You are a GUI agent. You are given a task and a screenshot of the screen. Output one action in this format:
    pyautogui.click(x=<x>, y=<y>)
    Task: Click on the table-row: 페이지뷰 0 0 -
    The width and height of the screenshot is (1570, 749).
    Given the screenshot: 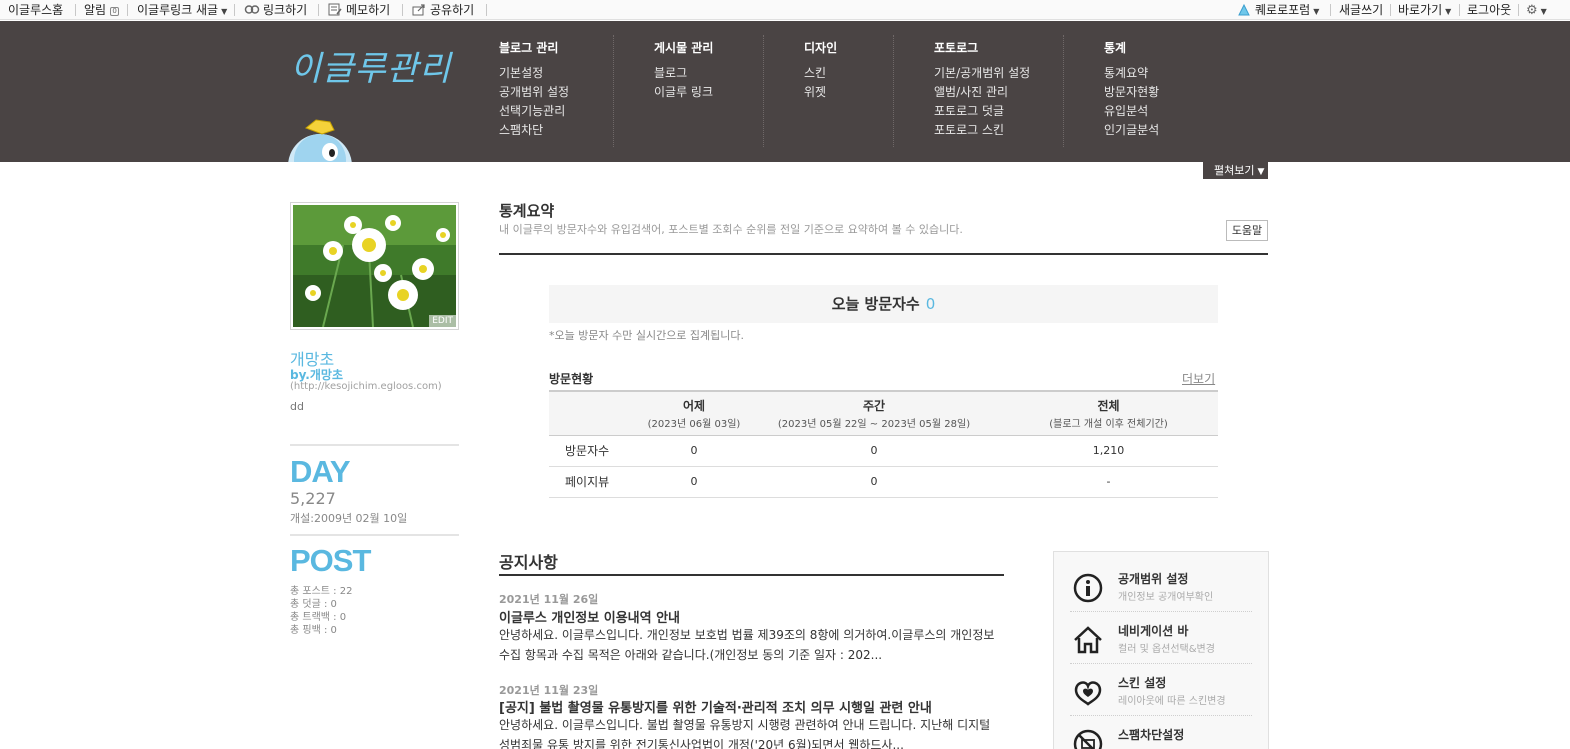 What is the action you would take?
    pyautogui.click(x=883, y=482)
    